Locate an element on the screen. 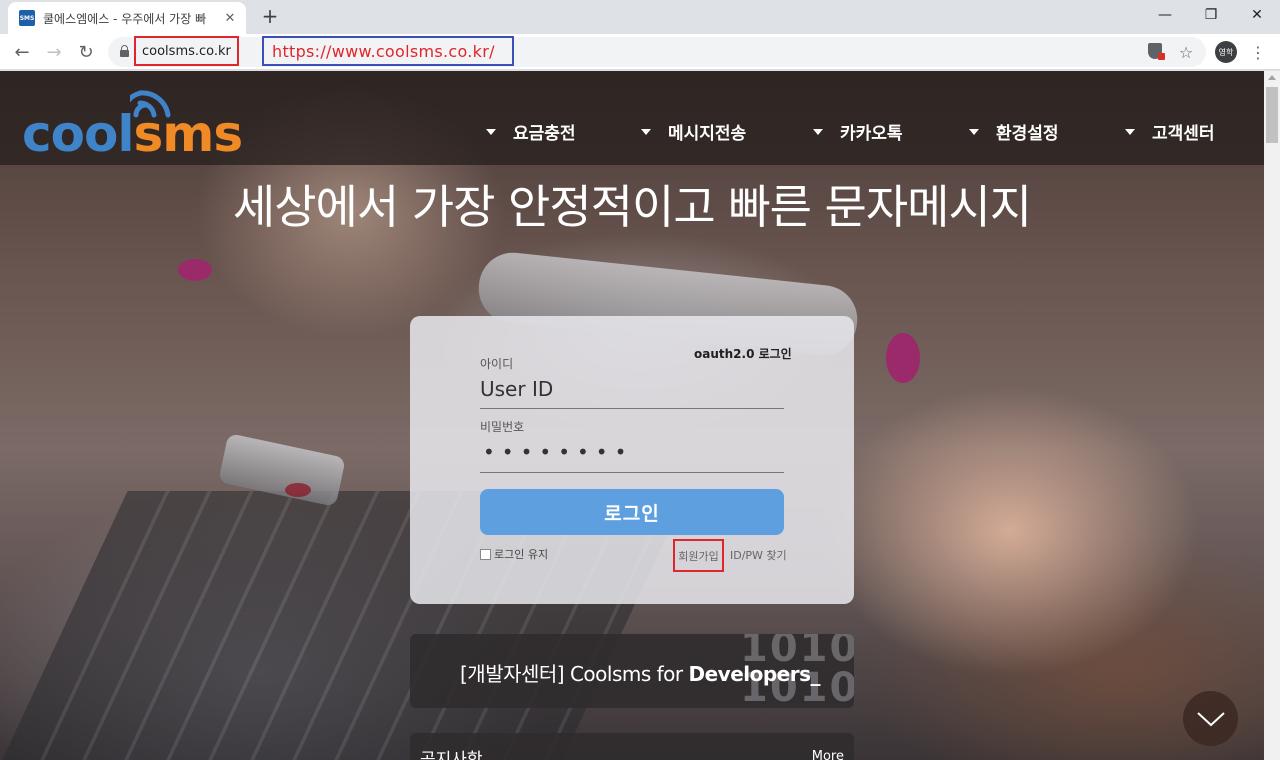 This screenshot has width=1280, height=760. nav-item-settings: 환경설정 is located at coordinates (1014, 131).